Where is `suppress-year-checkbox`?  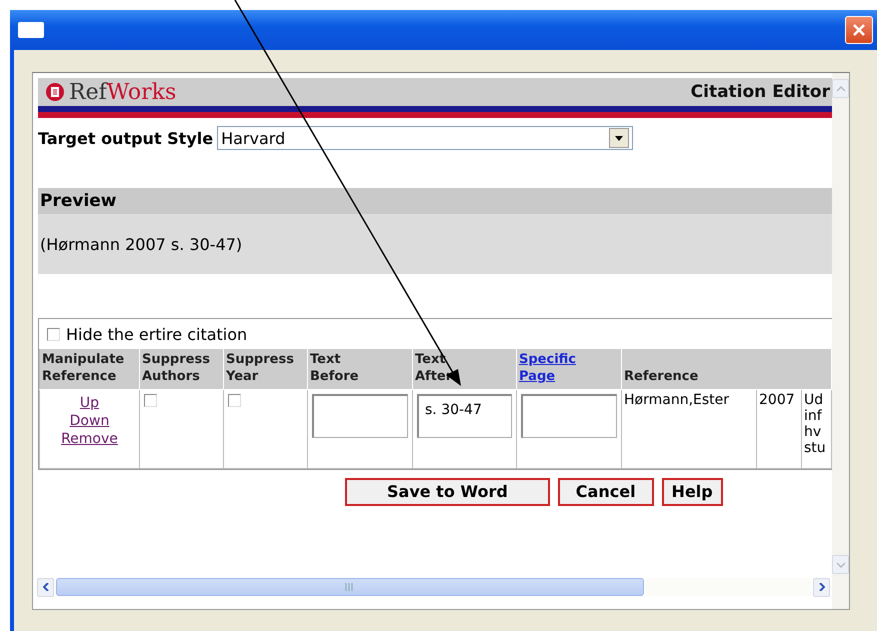 suppress-year-checkbox is located at coordinates (234, 400).